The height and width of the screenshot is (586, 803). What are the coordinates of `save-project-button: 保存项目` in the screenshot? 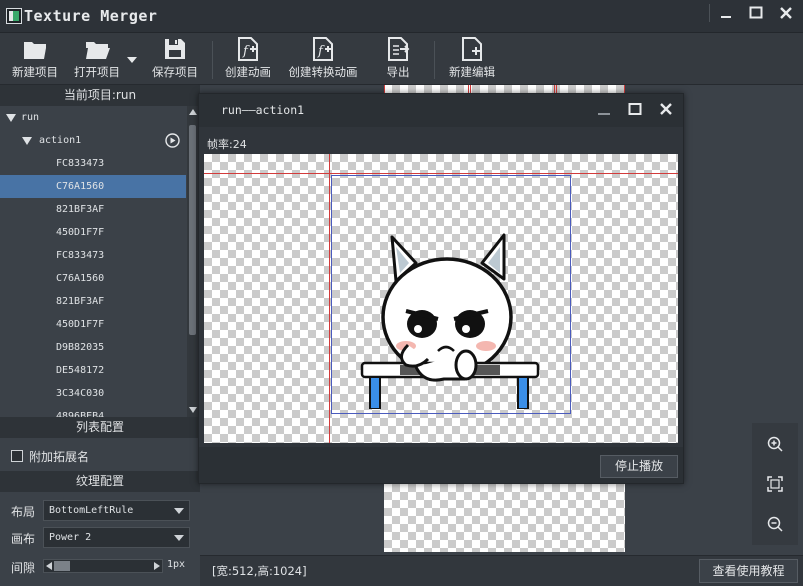 It's located at (175, 60).